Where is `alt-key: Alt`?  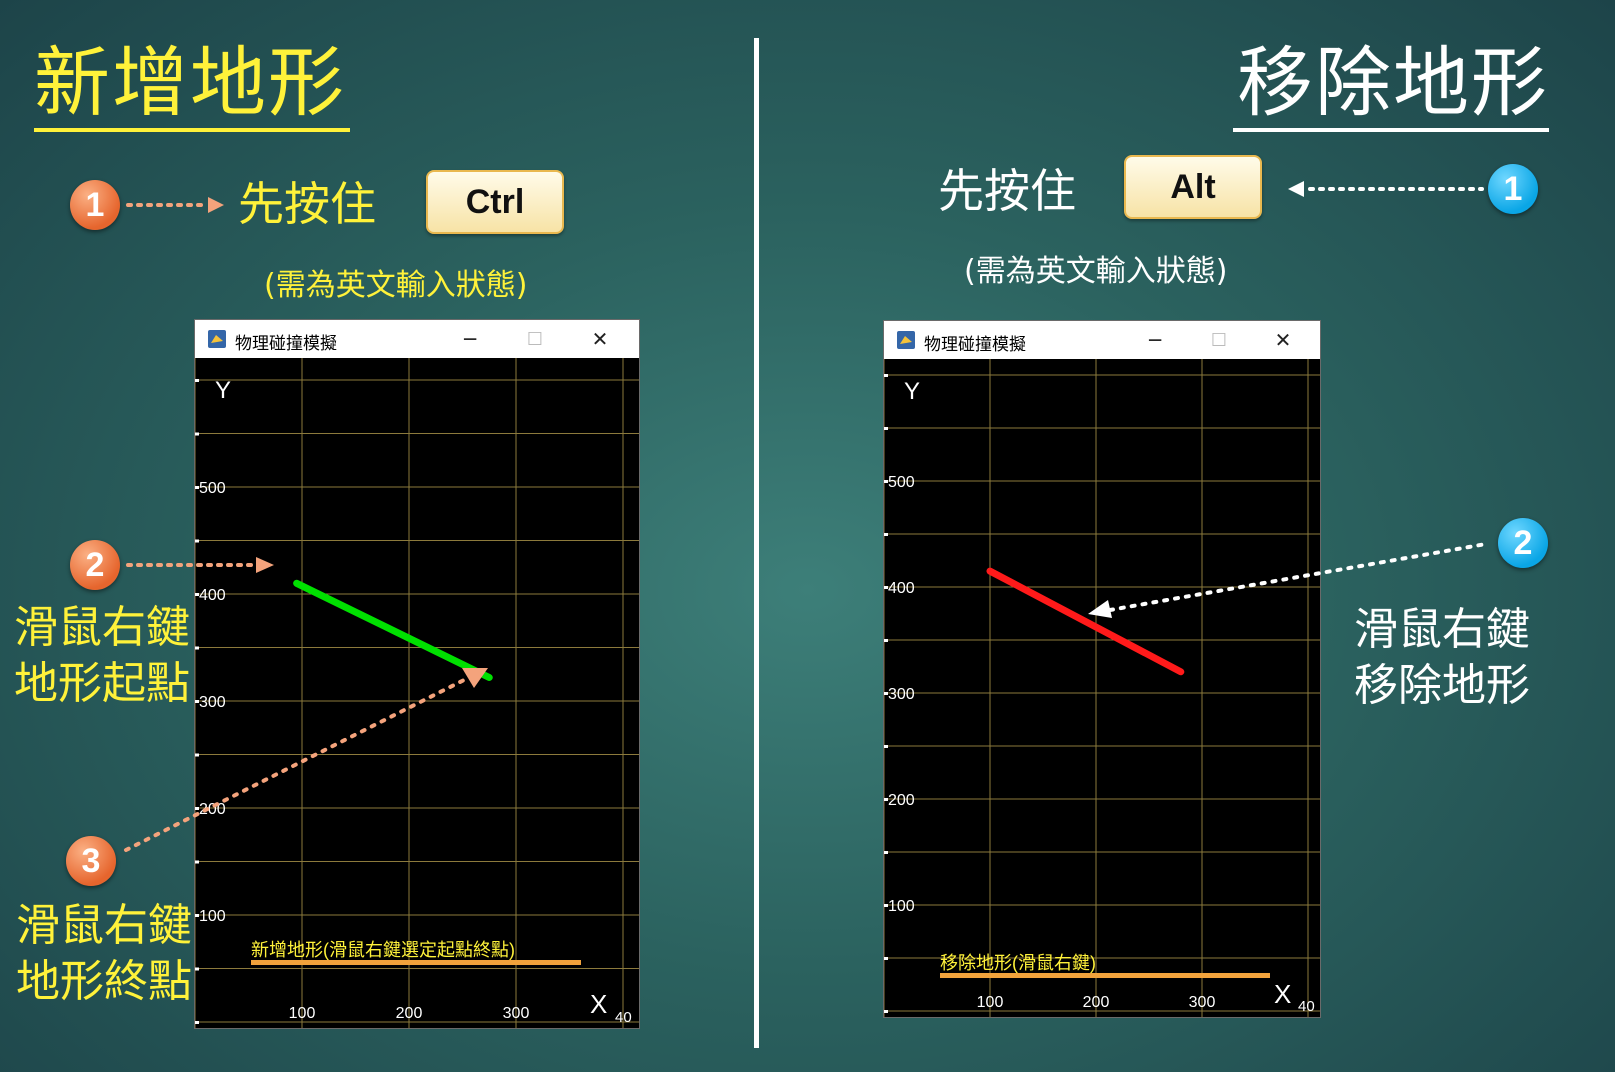
alt-key: Alt is located at coordinates (1193, 187).